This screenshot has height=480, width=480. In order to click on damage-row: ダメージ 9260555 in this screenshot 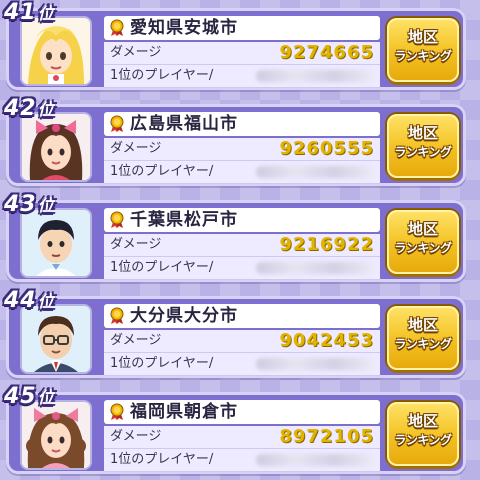, I will do `click(242, 149)`.